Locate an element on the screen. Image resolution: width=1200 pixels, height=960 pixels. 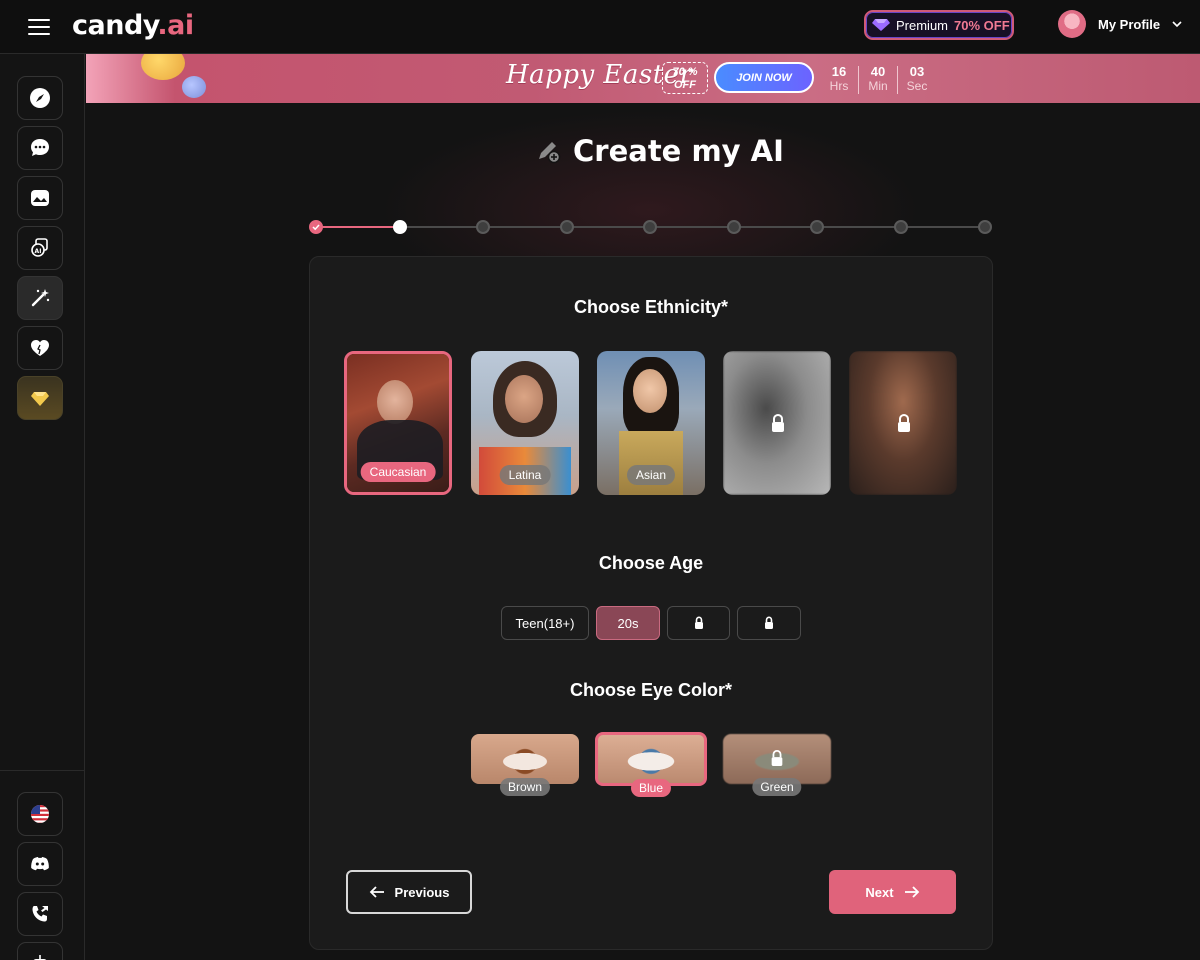
age-heading: Choose Age is located at coordinates (651, 563).